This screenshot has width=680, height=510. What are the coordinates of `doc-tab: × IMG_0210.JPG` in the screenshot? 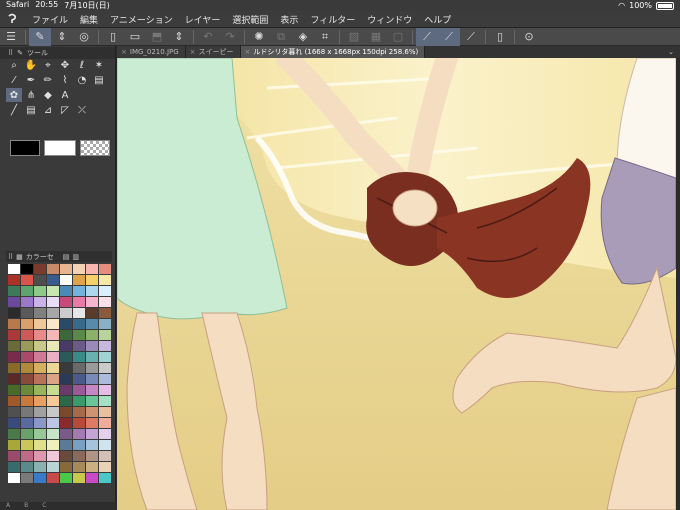 It's located at (151, 52).